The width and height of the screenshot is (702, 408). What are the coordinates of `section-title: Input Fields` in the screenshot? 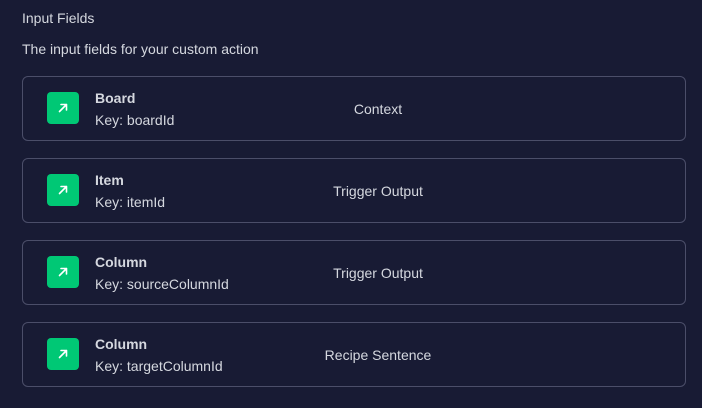 It's located at (58, 18).